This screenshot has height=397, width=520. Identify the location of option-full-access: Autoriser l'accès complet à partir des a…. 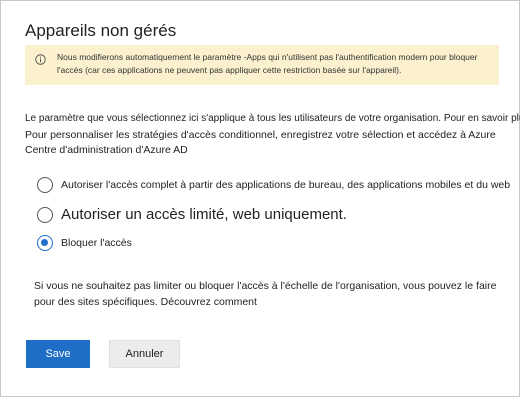
(273, 185).